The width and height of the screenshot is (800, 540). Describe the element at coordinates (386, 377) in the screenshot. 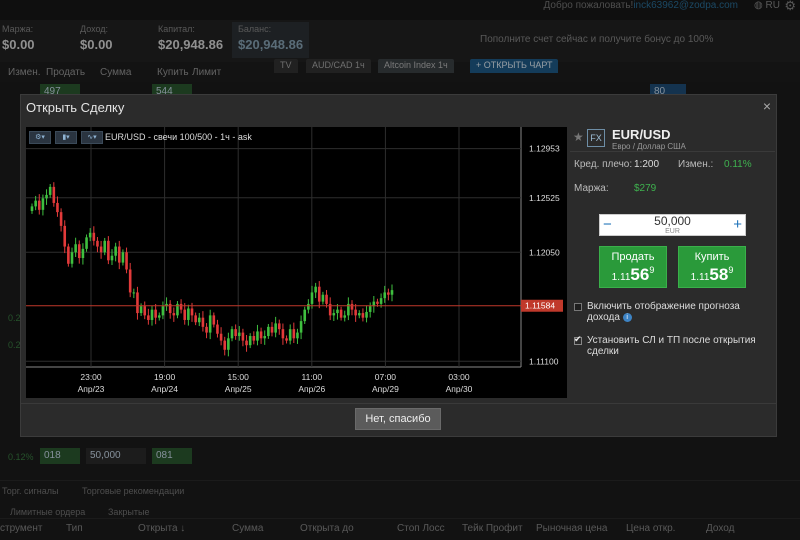

I see `x-tick-time: 07:00` at that location.